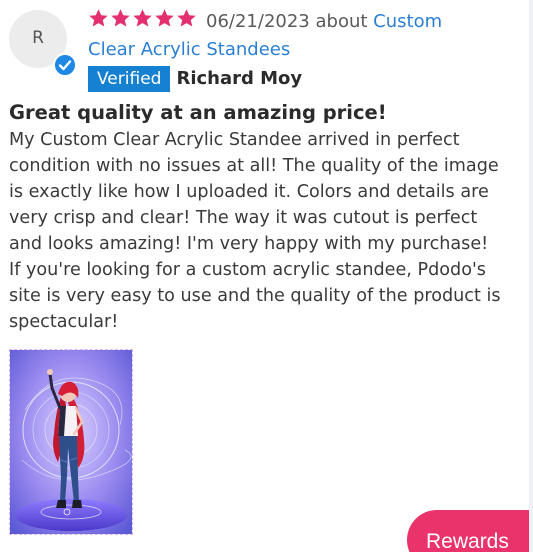 This screenshot has height=552, width=533. What do you see at coordinates (258, 21) in the screenshot?
I see `review-date: 06/21/2023` at bounding box center [258, 21].